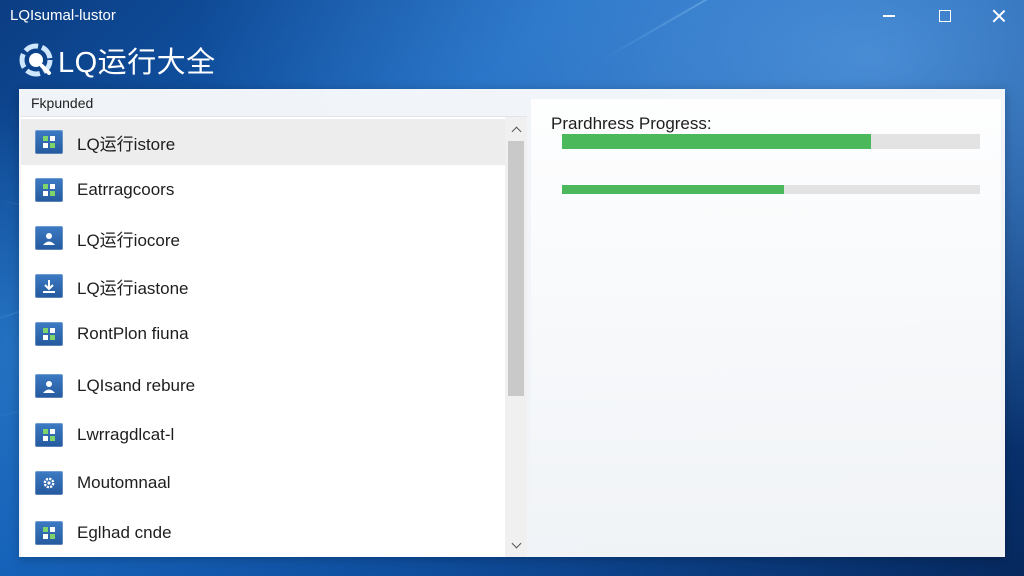  Describe the element at coordinates (512, 16) in the screenshot. I see `window-titlebar: LQIsumal-lustor` at that location.